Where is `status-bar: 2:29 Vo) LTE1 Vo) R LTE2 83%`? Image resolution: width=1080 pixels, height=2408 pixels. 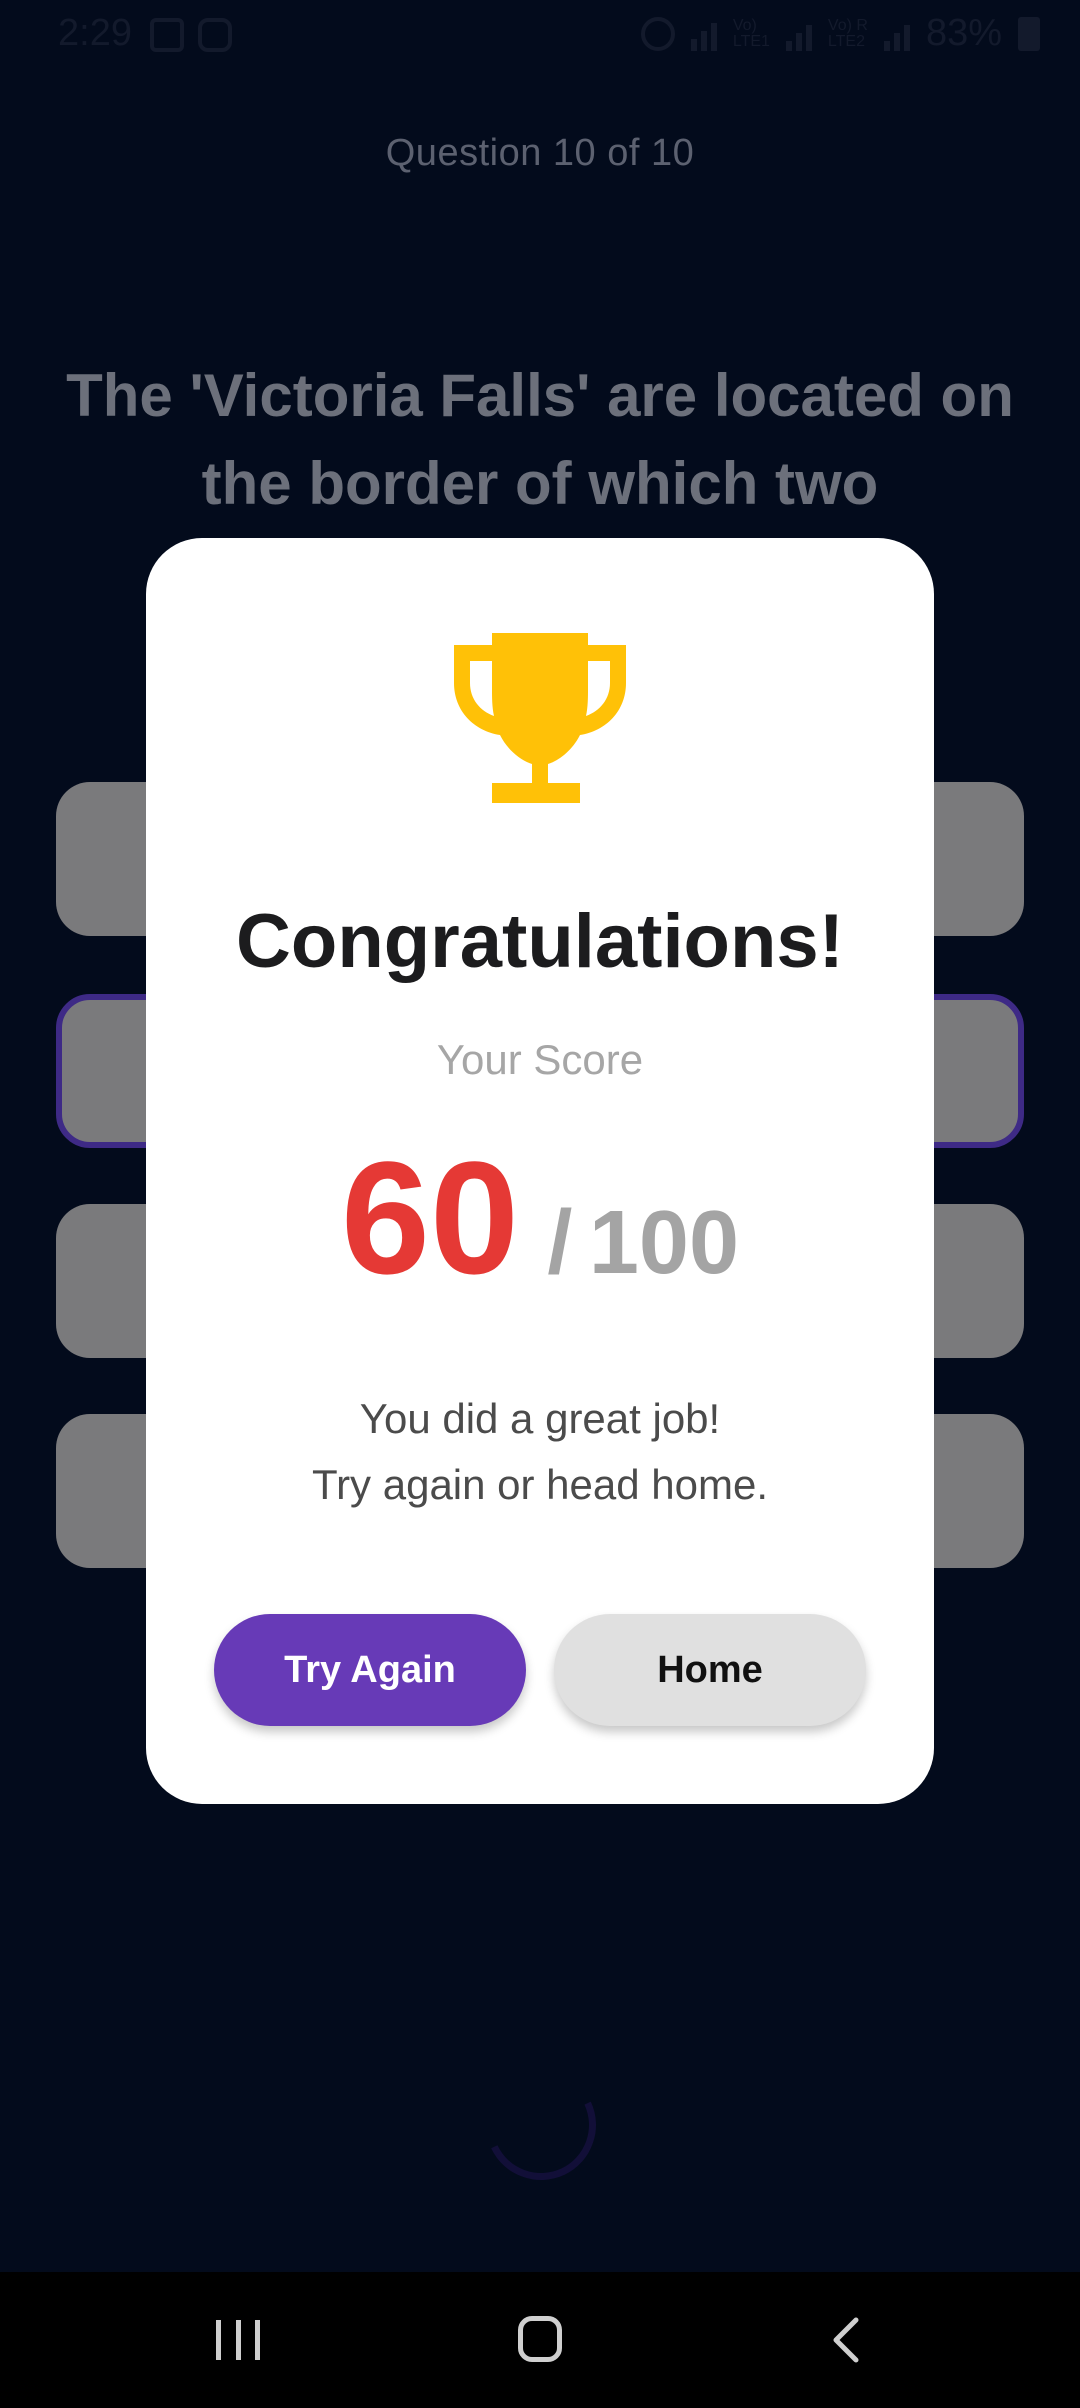
status-bar: 2:29 Vo) LTE1 Vo) R LTE2 83% is located at coordinates (540, 35).